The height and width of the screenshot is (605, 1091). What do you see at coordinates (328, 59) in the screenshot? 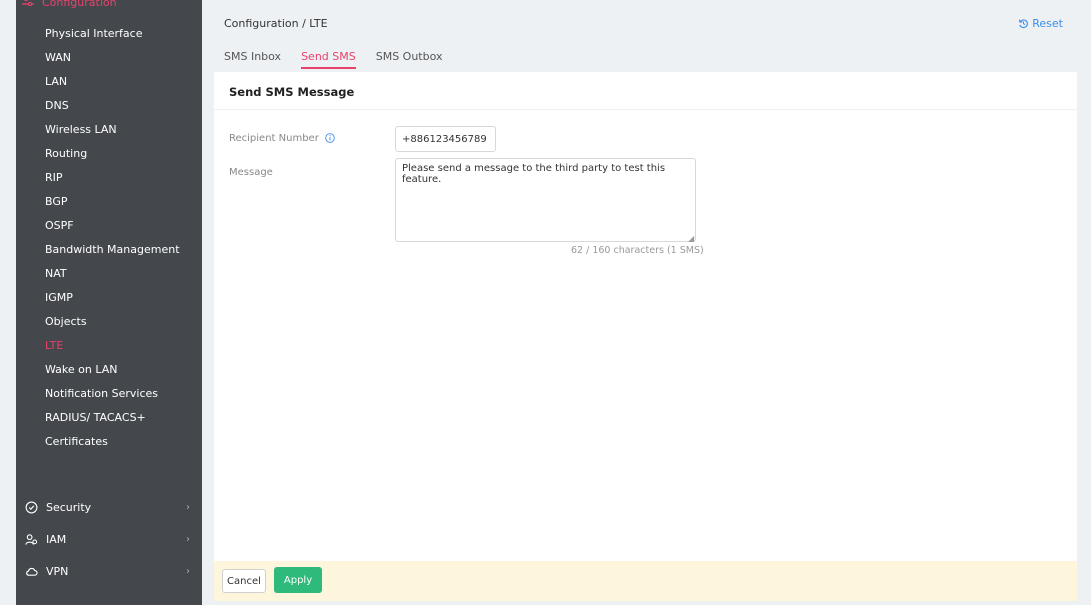
I see `tab-send-sms: Send SMS` at bounding box center [328, 59].